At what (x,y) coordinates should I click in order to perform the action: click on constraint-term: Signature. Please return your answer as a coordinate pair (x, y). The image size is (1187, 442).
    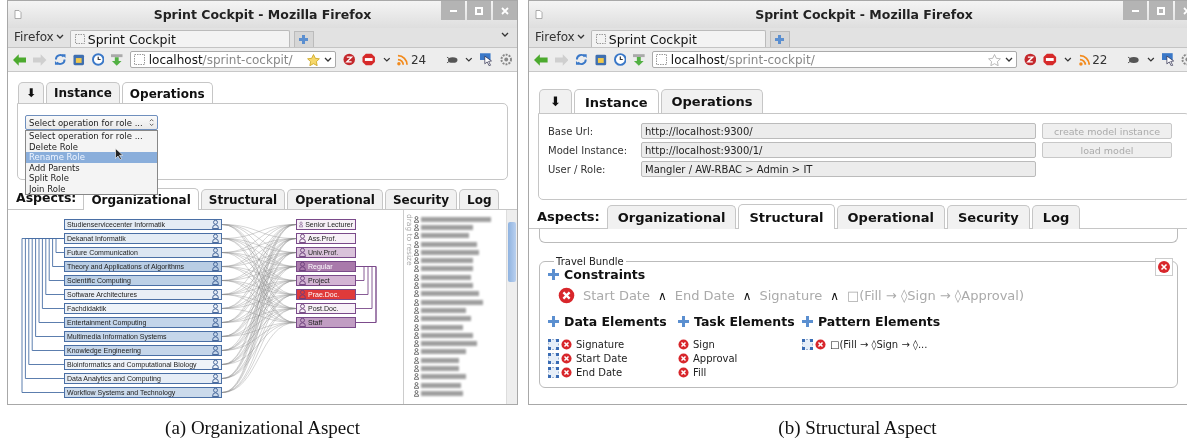
    Looking at the image, I should click on (791, 295).